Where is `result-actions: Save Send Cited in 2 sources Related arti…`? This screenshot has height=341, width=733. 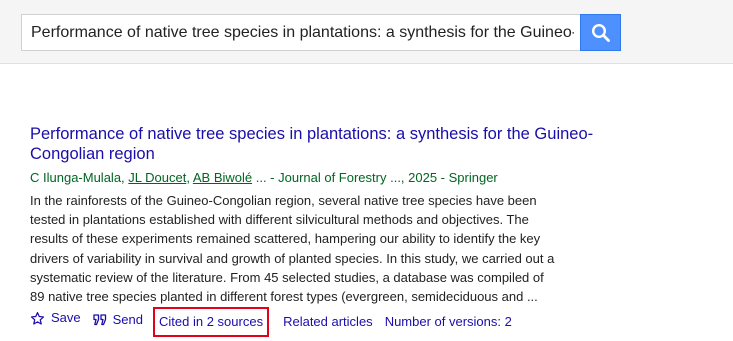 result-actions: Save Send Cited in 2 sources Related arti… is located at coordinates (330, 321).